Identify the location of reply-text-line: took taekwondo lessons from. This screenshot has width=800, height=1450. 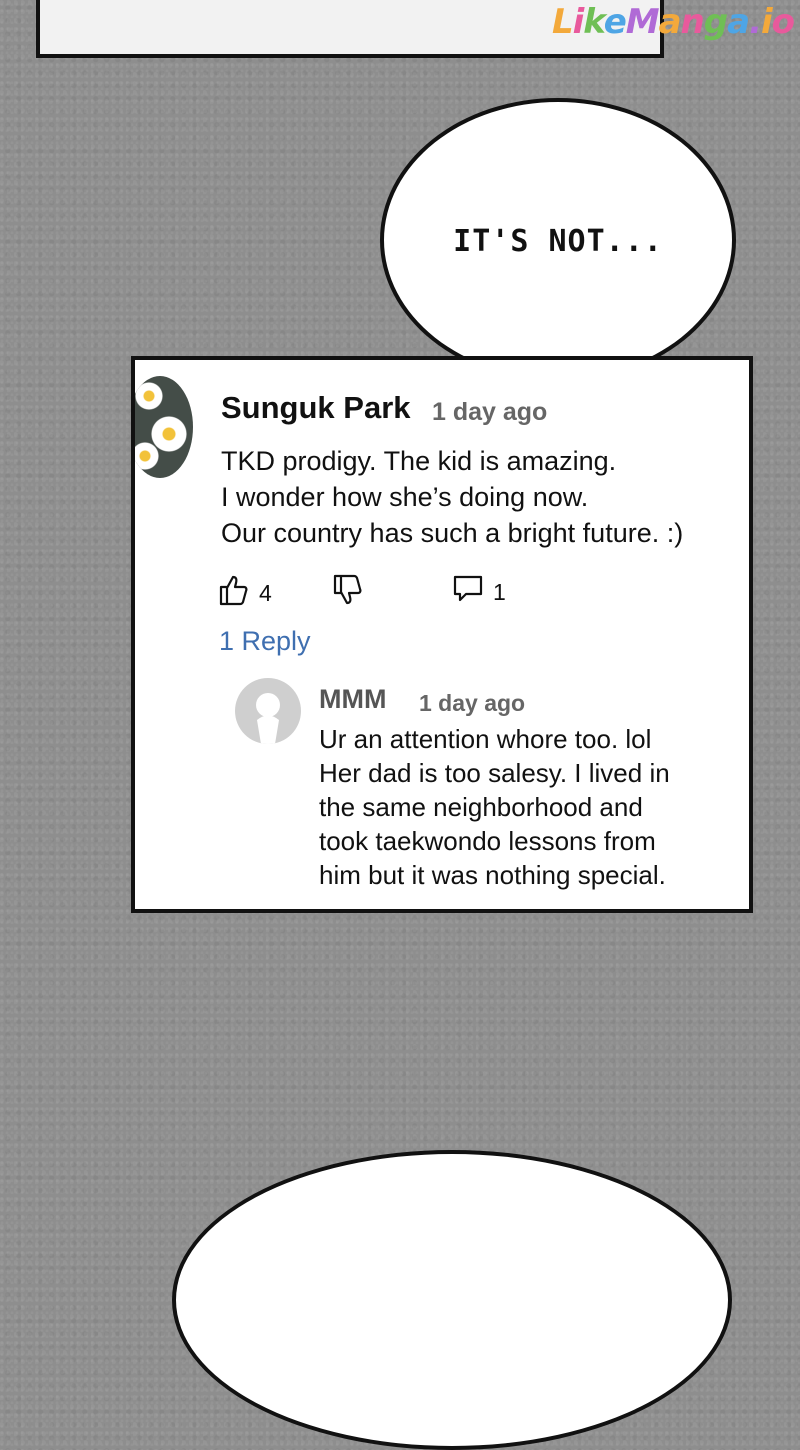
(487, 841).